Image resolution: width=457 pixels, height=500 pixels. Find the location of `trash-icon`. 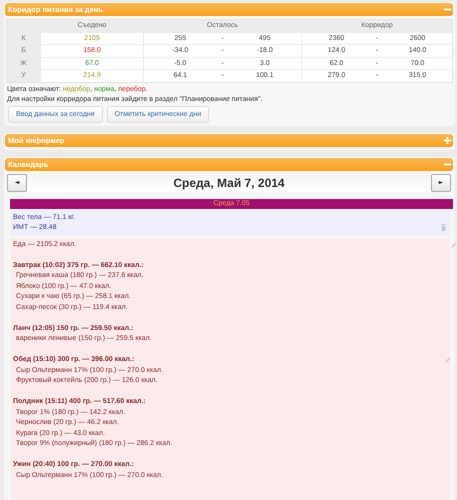

trash-icon is located at coordinates (443, 227).